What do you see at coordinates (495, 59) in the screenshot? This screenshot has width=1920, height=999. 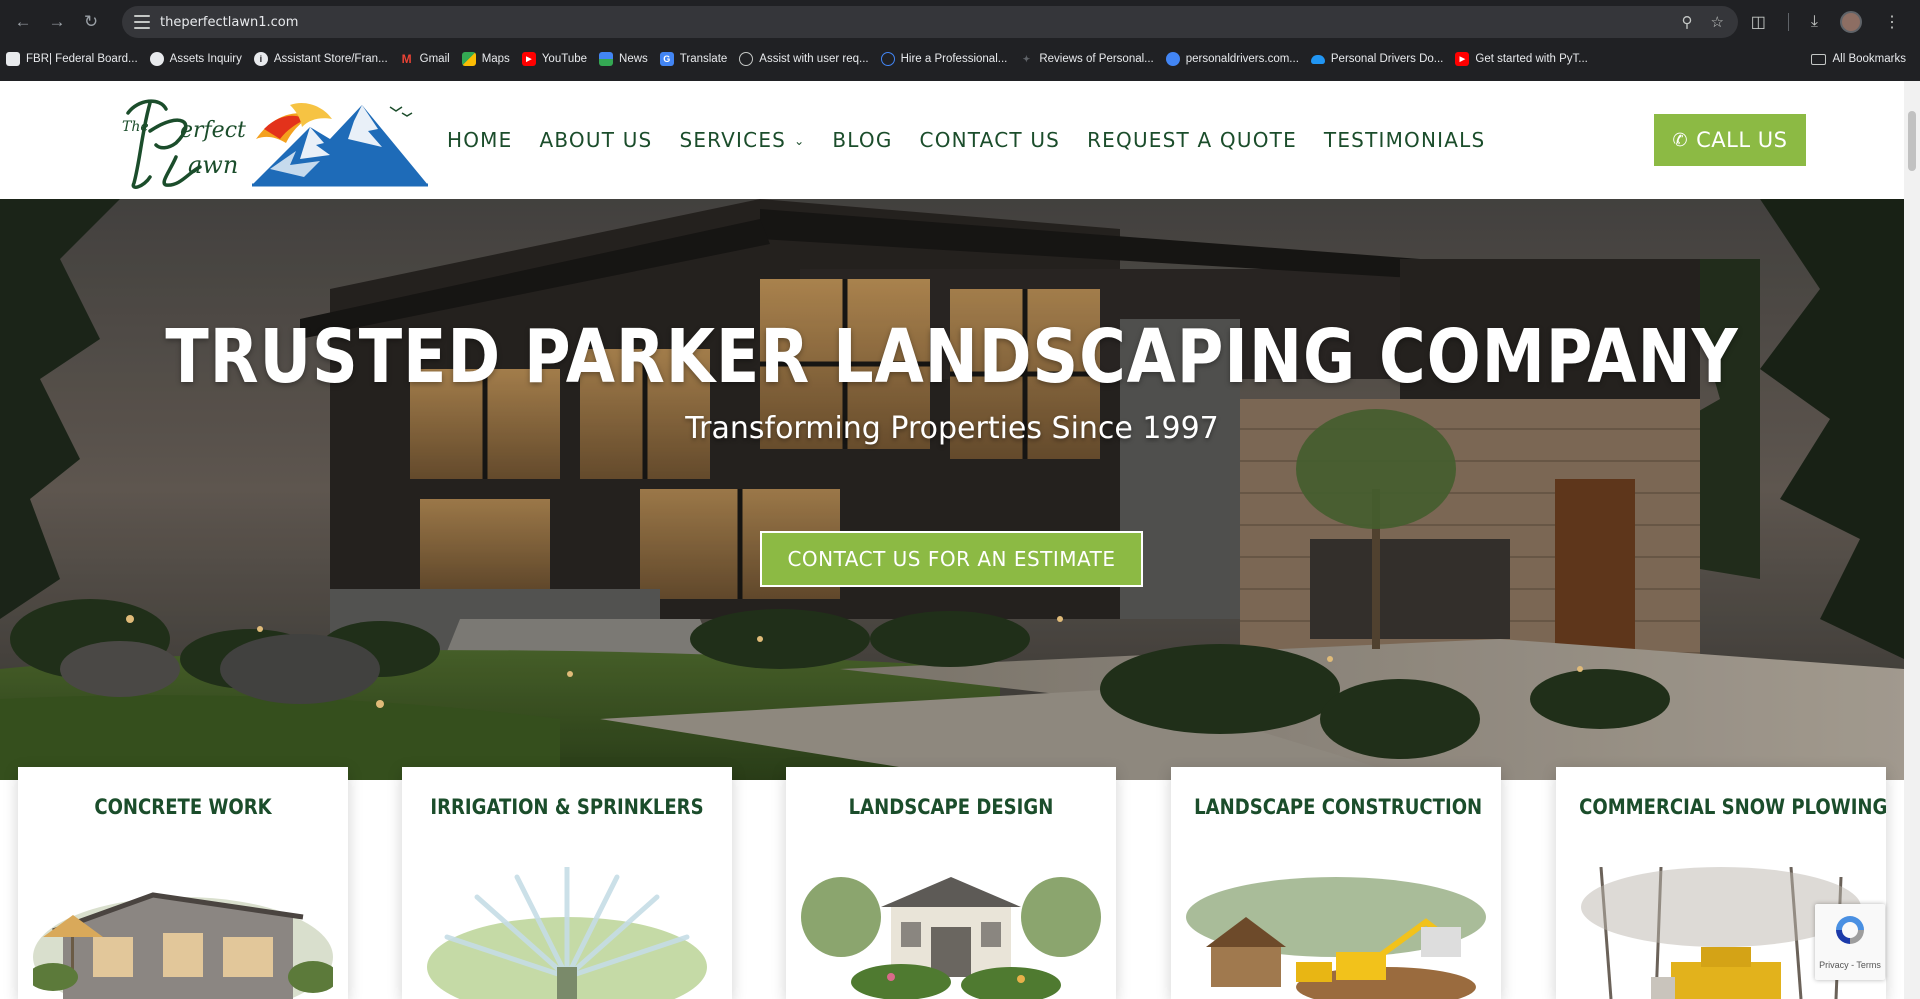 I see `bookmark-label: Maps` at bounding box center [495, 59].